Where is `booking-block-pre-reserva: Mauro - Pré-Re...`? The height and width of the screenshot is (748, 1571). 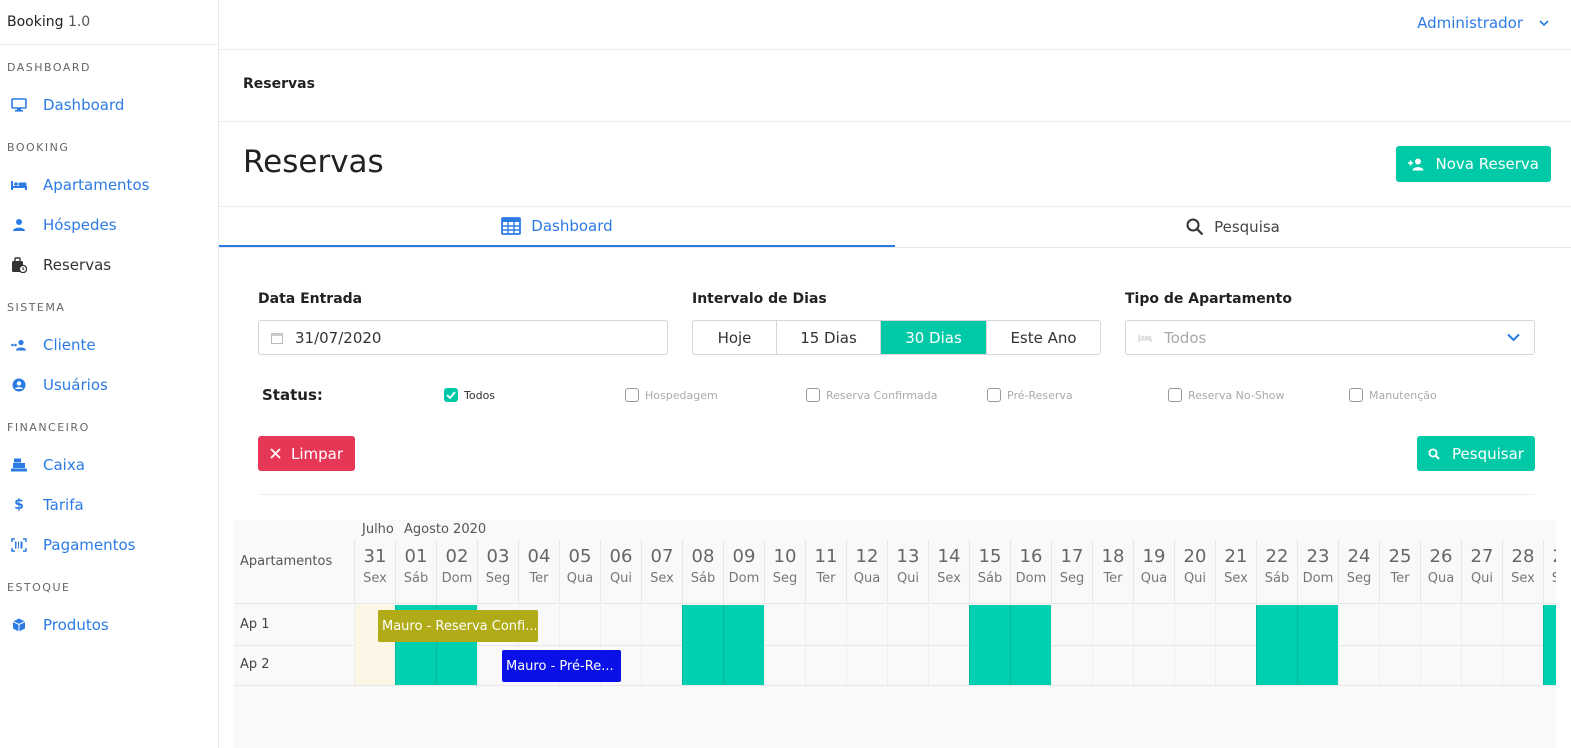
booking-block-pre-reserva: Mauro - Pré-Re... is located at coordinates (561, 666).